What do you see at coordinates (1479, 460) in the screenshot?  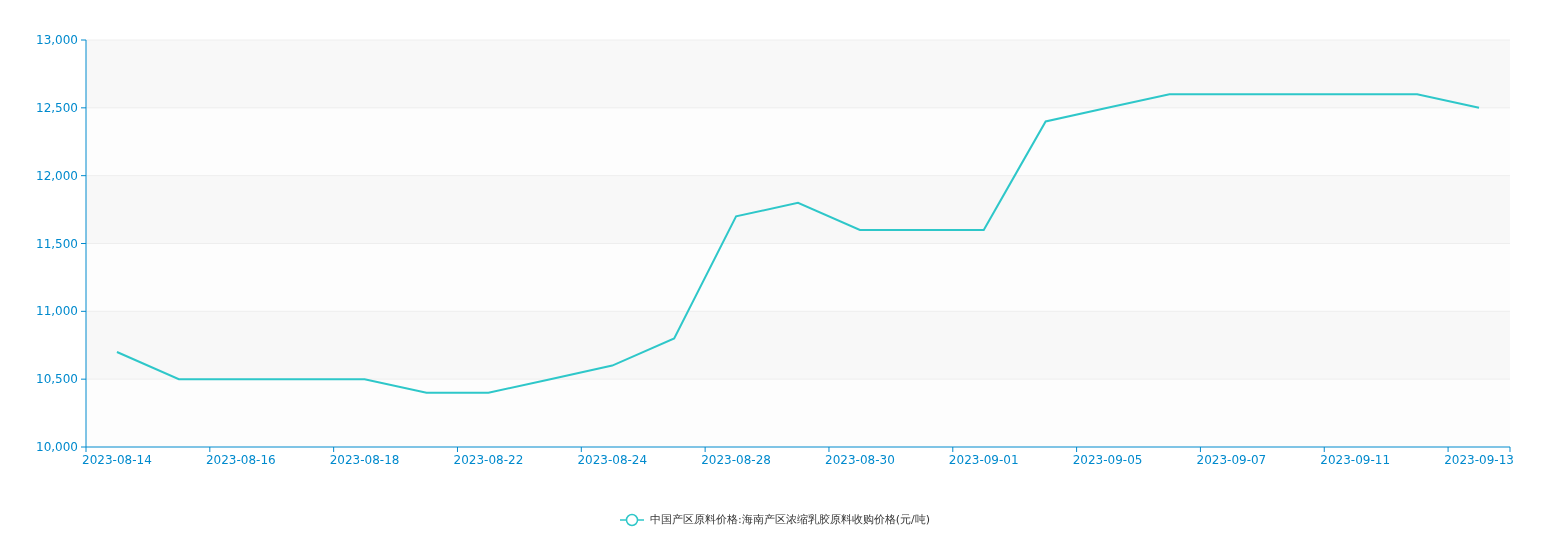 I see `x-tick-label: 2023-09-13` at bounding box center [1479, 460].